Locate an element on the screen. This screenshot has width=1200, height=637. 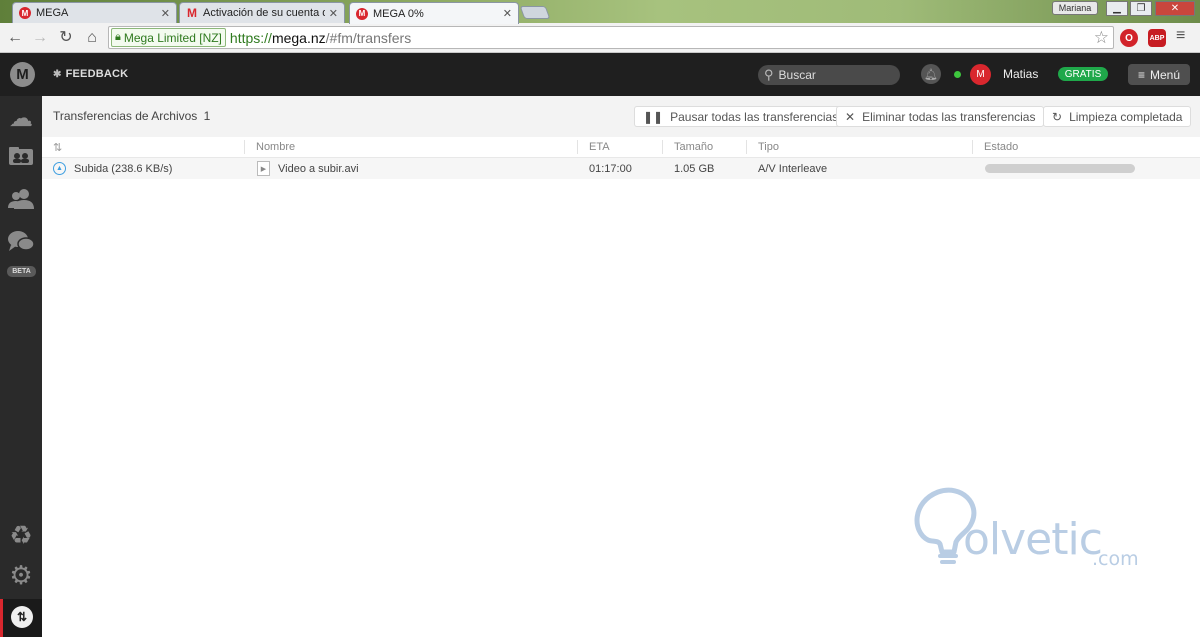
bookmark-star-icon: ☆ is located at coordinates (1101, 38).